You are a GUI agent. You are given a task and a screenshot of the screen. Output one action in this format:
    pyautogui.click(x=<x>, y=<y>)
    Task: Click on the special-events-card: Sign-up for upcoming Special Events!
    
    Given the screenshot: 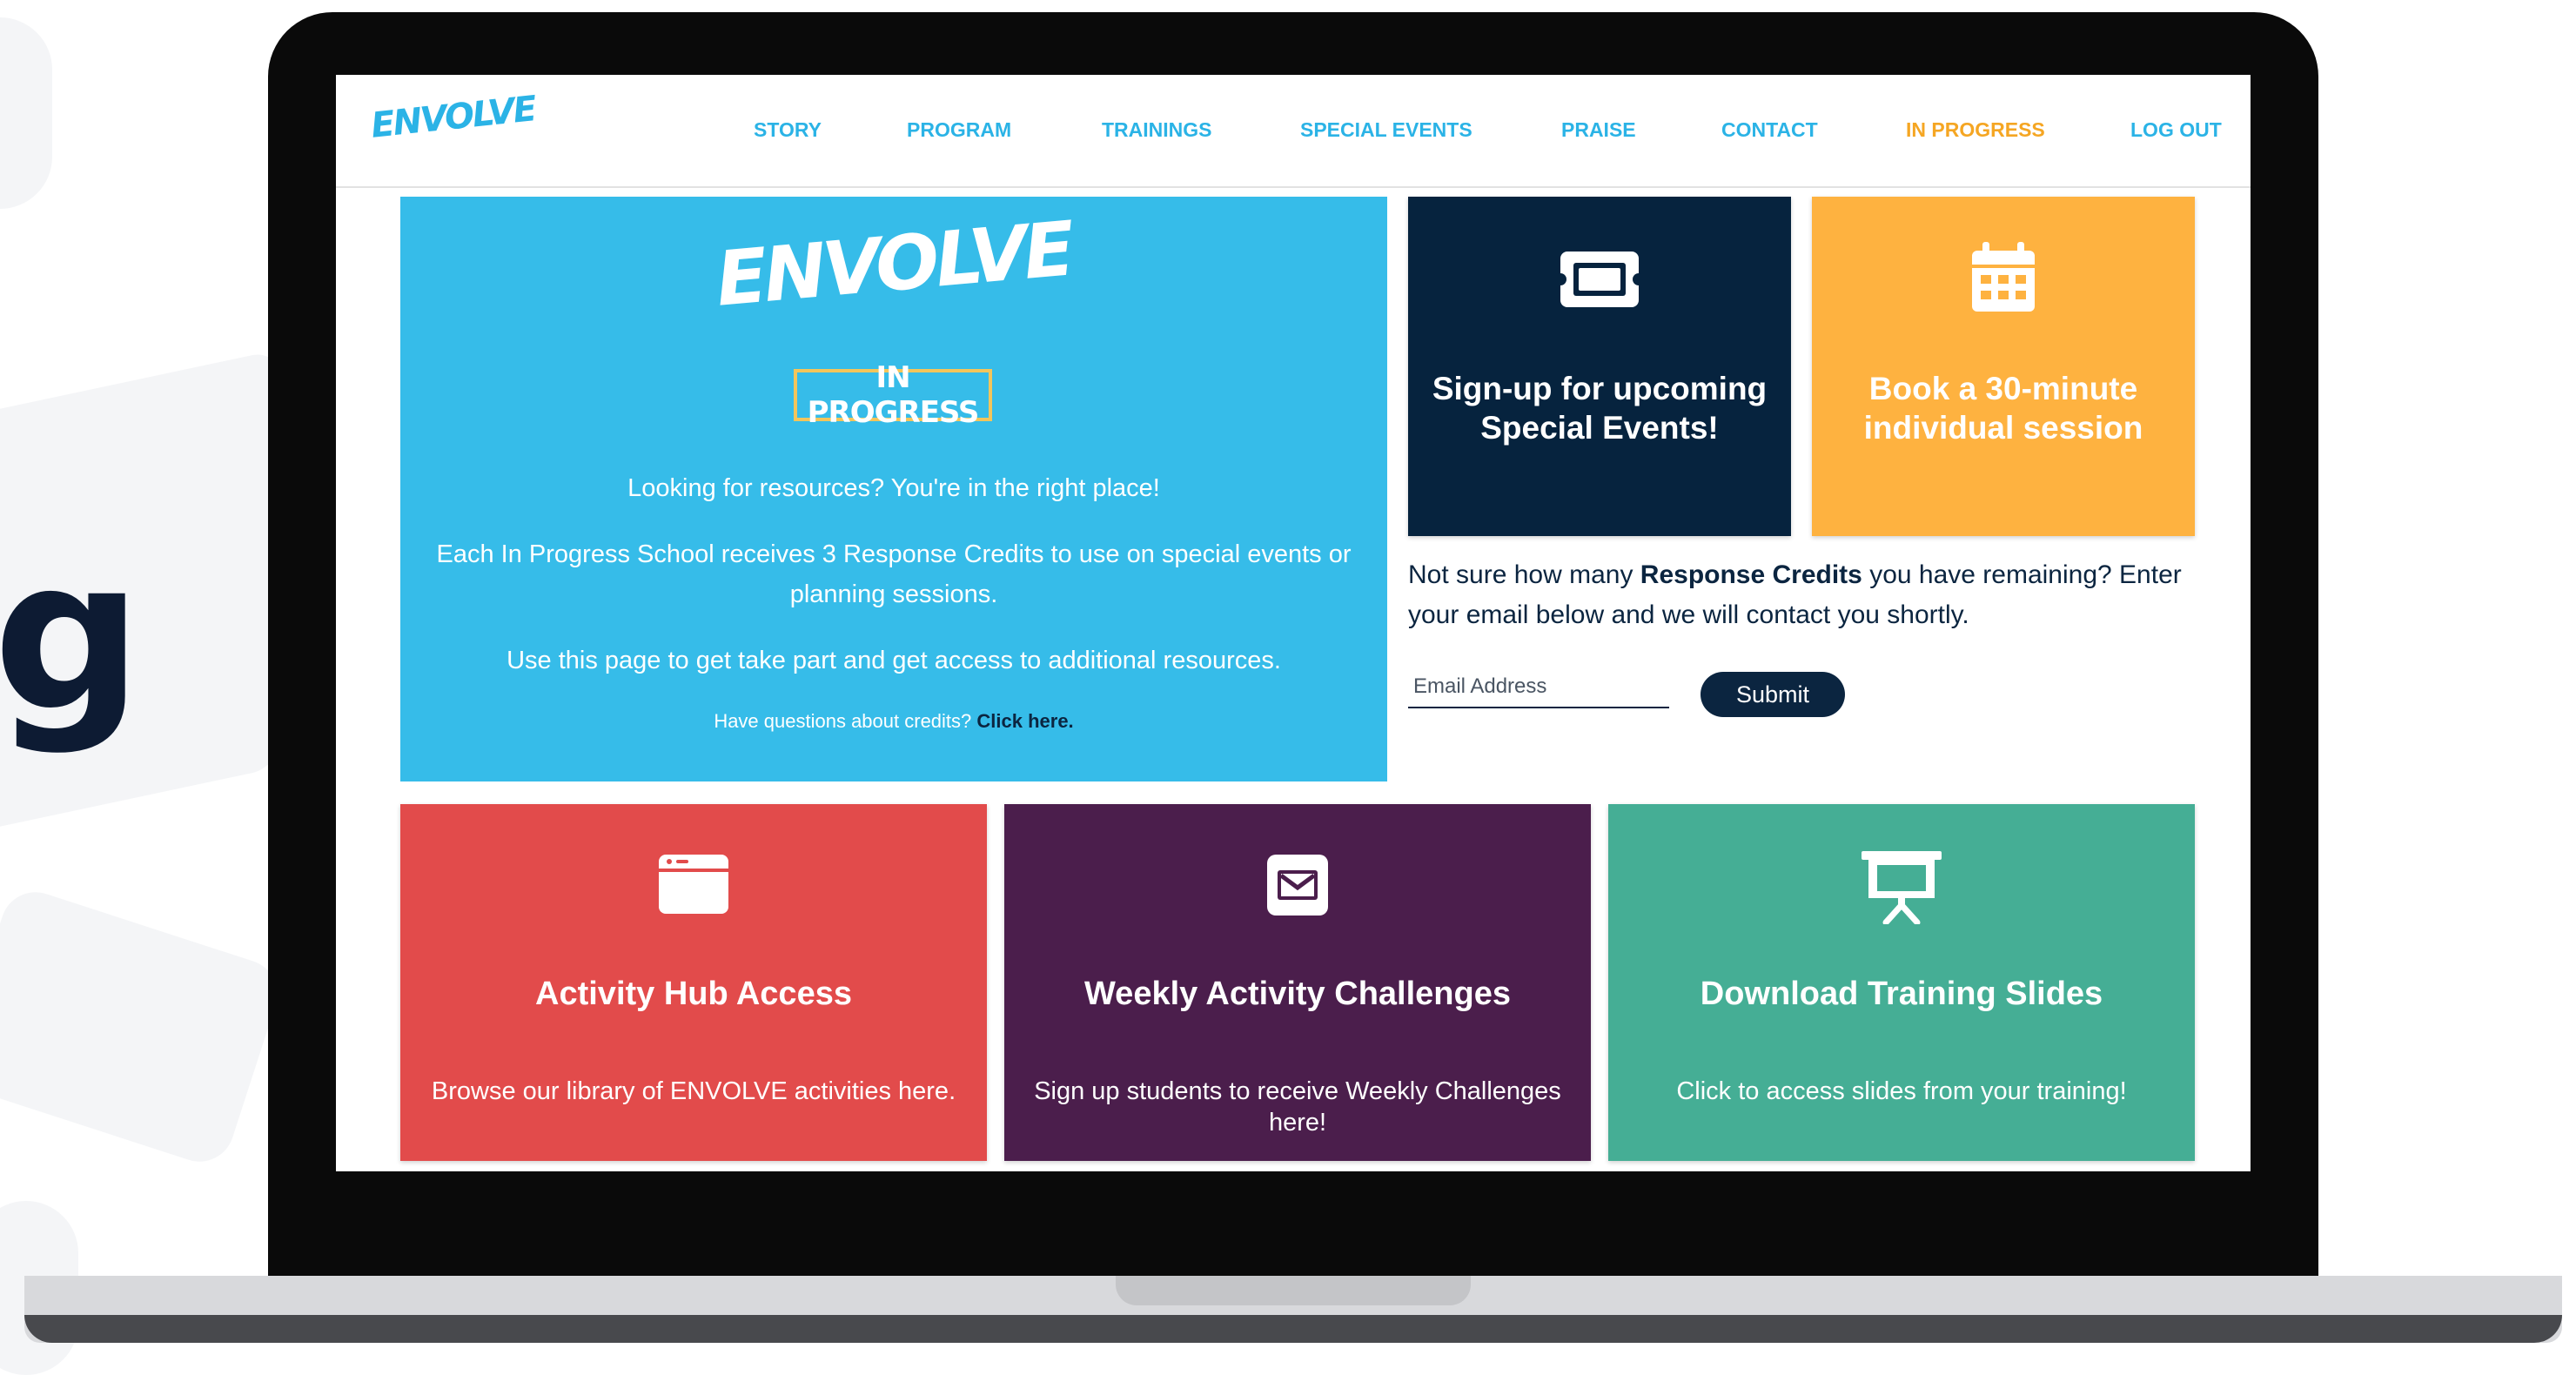 What is the action you would take?
    pyautogui.click(x=1599, y=366)
    